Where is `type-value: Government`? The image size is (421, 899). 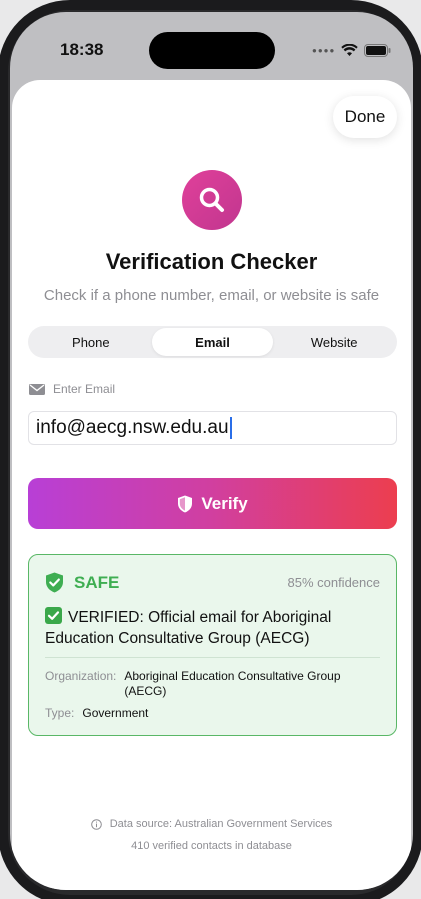
type-value: Government is located at coordinates (115, 713).